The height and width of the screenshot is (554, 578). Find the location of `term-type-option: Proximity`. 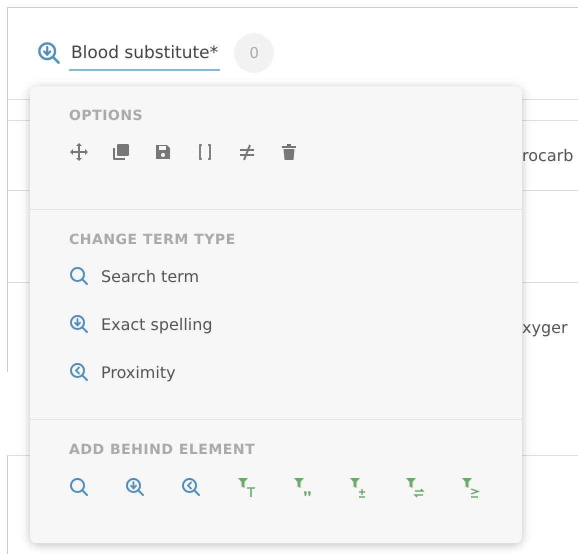

term-type-option: Proximity is located at coordinates (122, 372).